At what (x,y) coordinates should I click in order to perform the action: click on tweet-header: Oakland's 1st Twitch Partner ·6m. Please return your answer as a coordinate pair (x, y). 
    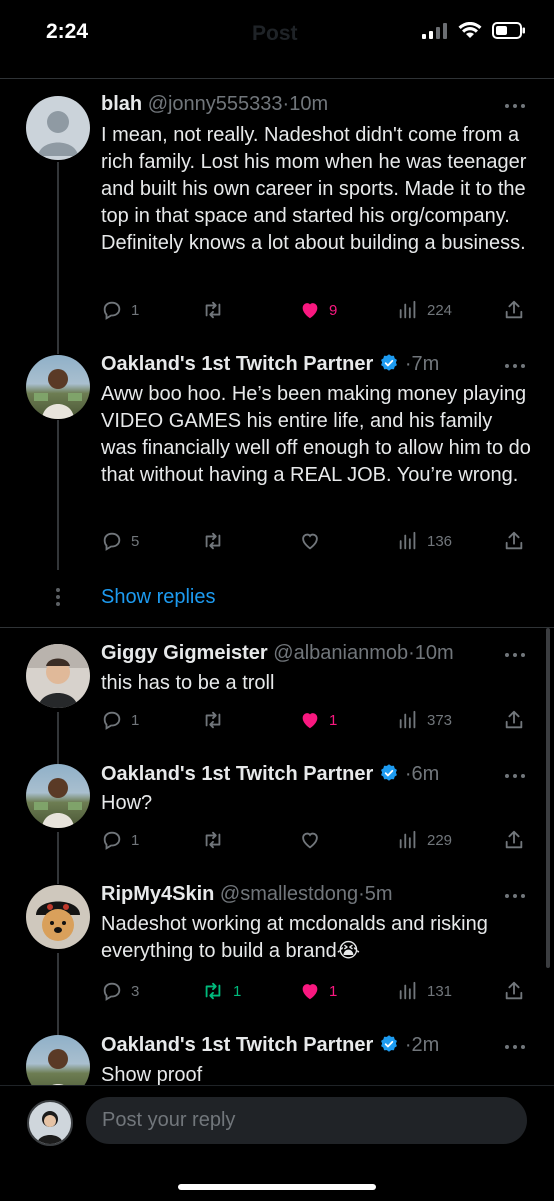
    Looking at the image, I should click on (270, 776).